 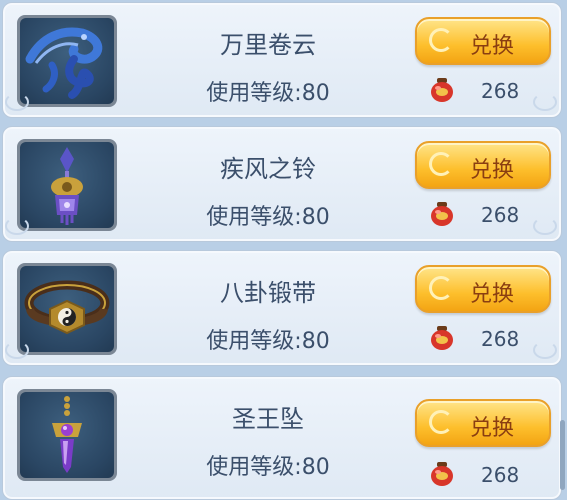 What do you see at coordinates (64, 63) in the screenshot?
I see `blue-ribbon-scarf-icon` at bounding box center [64, 63].